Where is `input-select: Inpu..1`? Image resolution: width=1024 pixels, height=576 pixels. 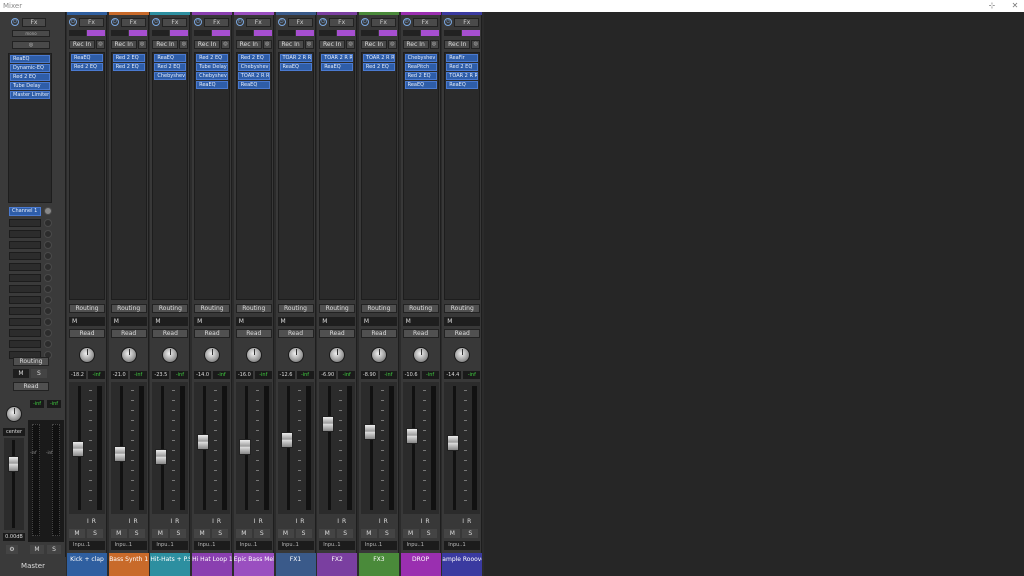
input-select: Inpu..1 is located at coordinates (420, 545).